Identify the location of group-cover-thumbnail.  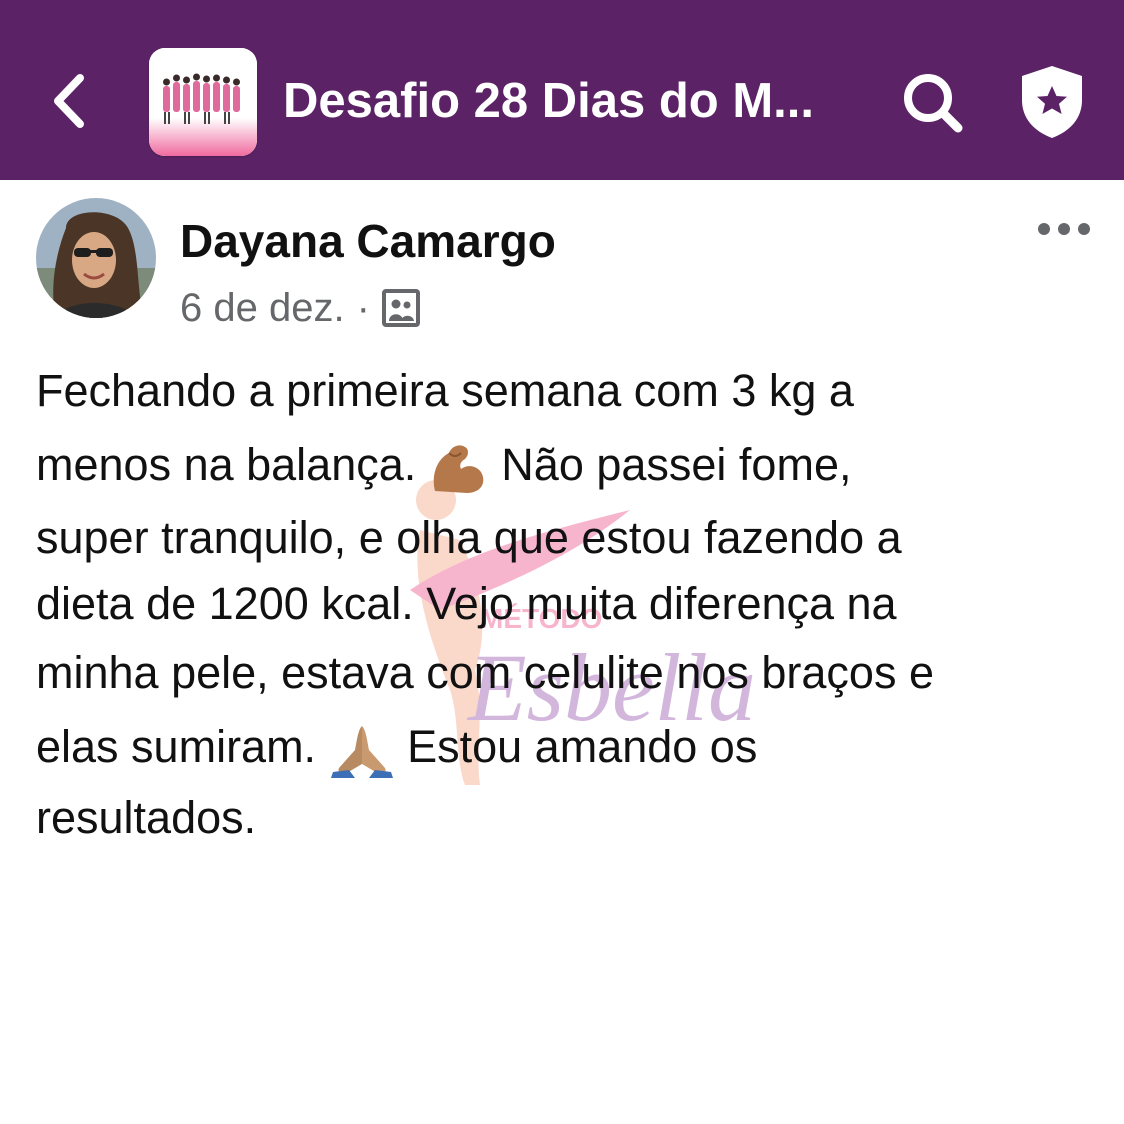
(203, 102).